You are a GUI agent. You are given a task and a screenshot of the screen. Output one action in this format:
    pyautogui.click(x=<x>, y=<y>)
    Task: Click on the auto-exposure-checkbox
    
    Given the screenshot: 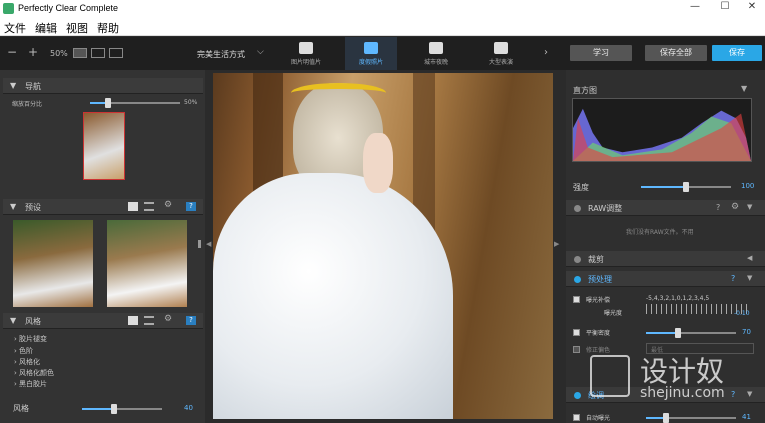 What is the action you would take?
    pyautogui.click(x=576, y=417)
    